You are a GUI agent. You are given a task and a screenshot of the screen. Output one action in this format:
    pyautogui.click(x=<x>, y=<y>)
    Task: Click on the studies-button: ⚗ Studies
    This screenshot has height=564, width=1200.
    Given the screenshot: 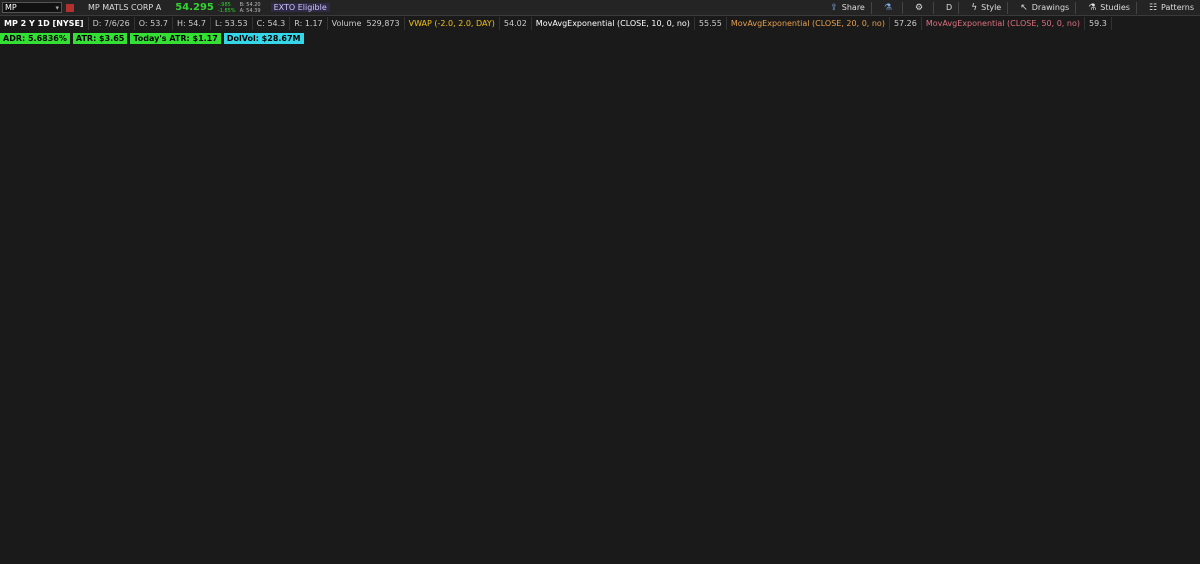 What is the action you would take?
    pyautogui.click(x=1109, y=8)
    